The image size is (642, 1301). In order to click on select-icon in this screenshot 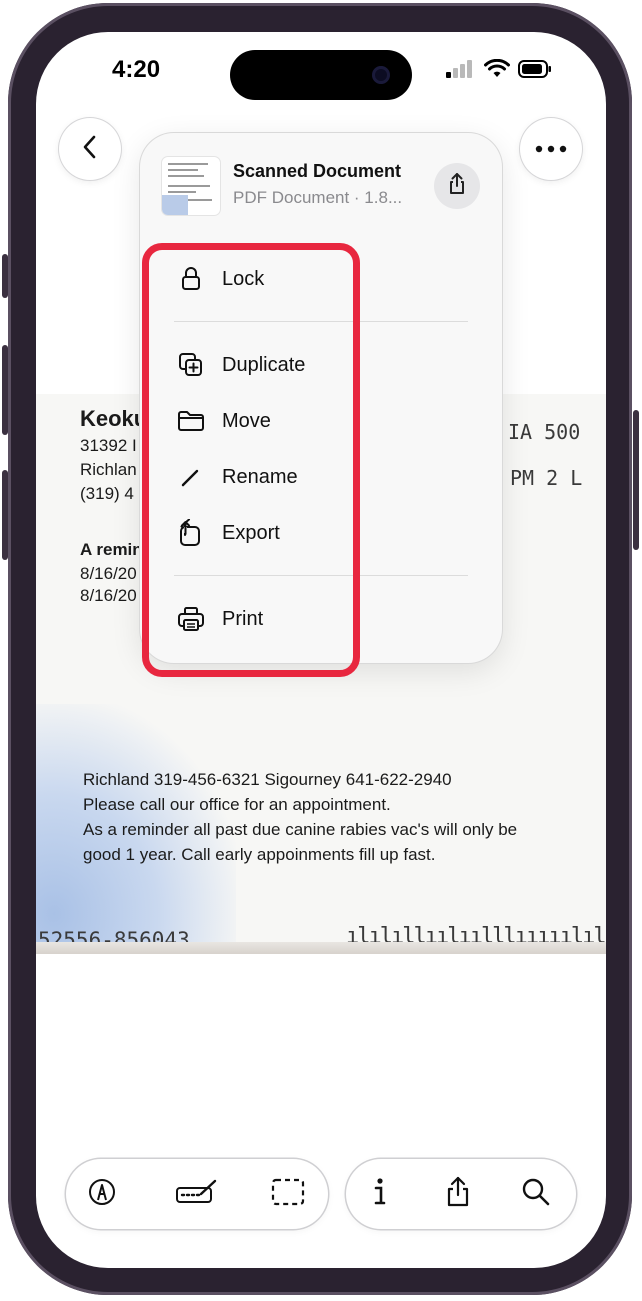, I will do `click(288, 1194)`.